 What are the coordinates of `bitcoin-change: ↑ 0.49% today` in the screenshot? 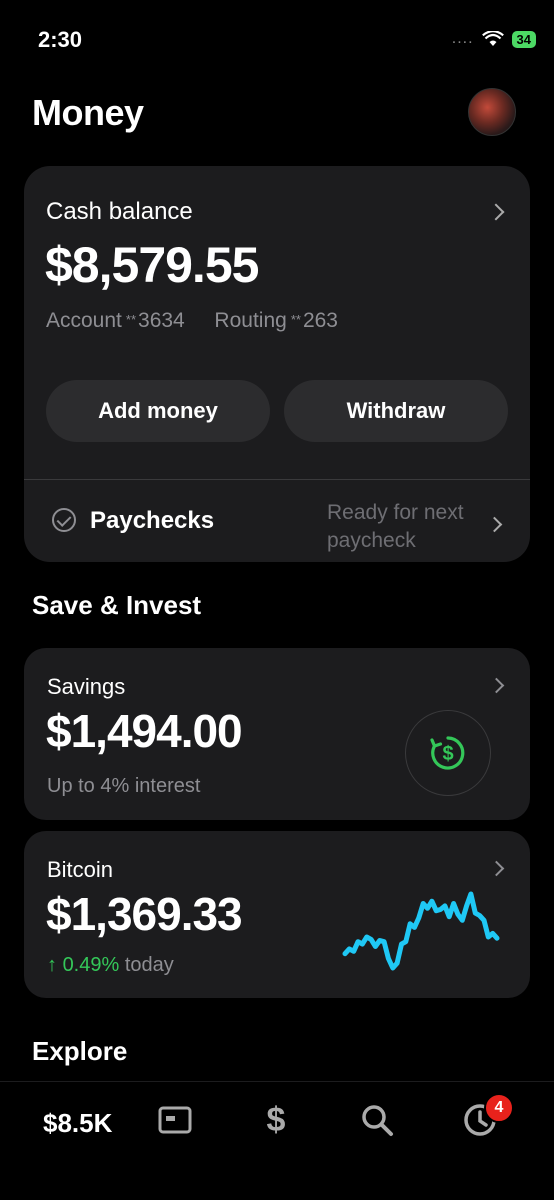 It's located at (110, 965).